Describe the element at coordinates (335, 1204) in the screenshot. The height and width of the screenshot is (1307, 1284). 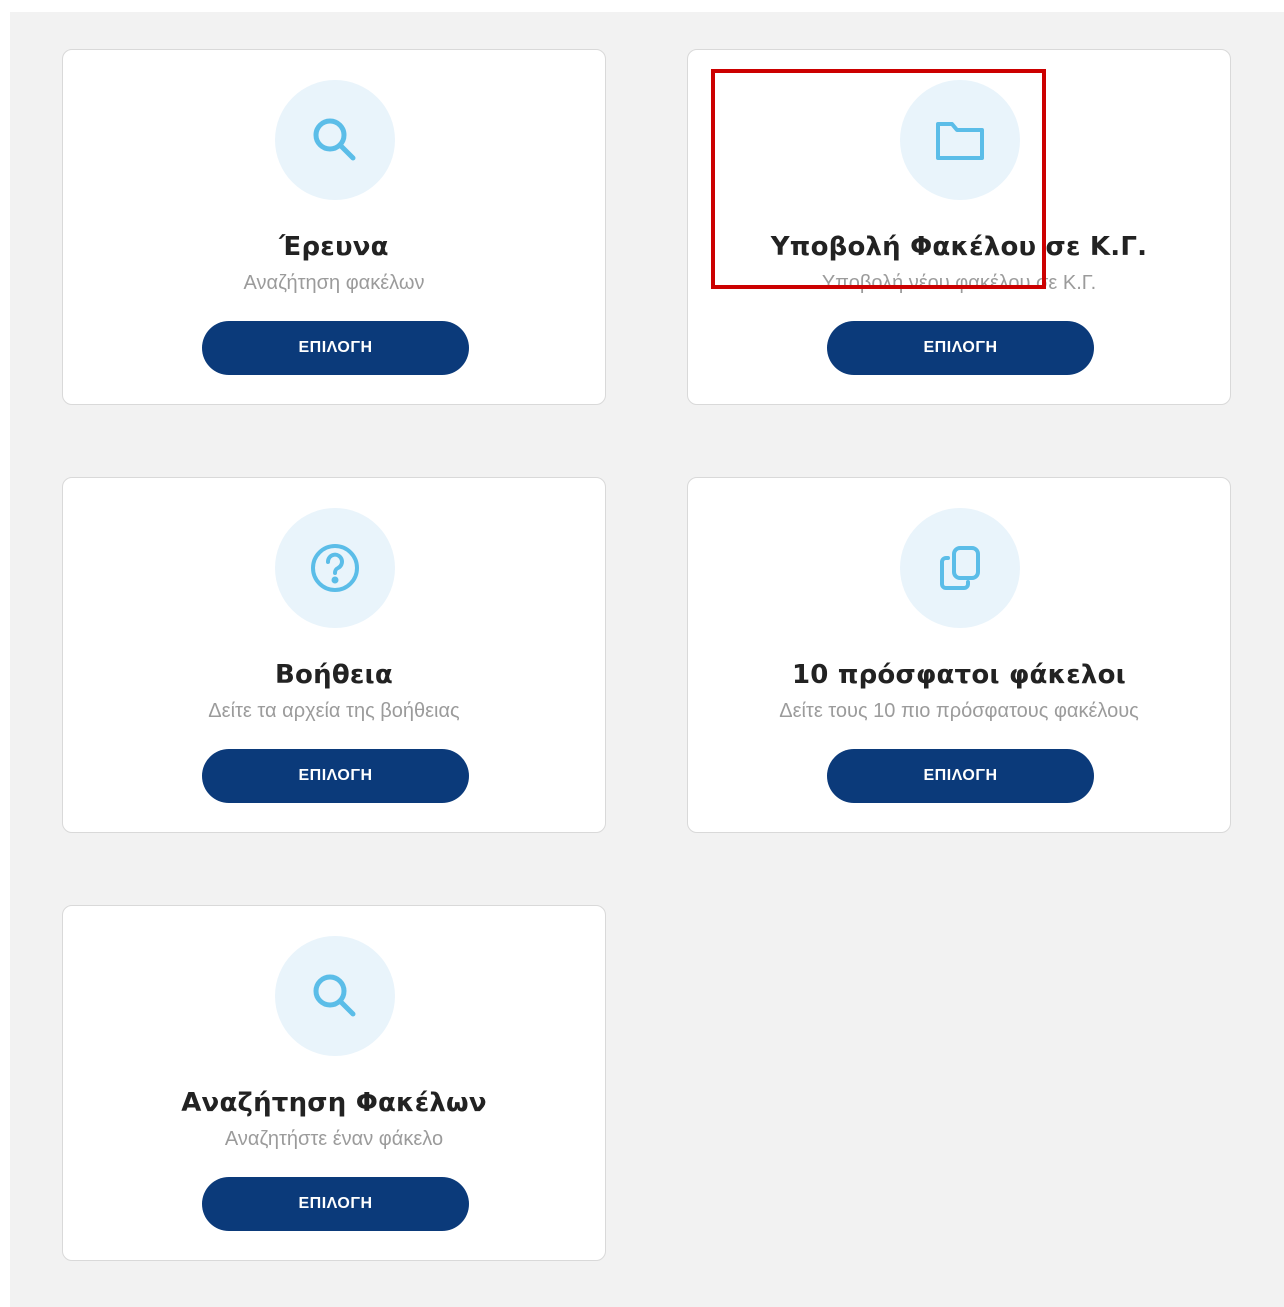
I see `select-button-folder-search: ΕΠΙΛΟΓΗ` at that location.